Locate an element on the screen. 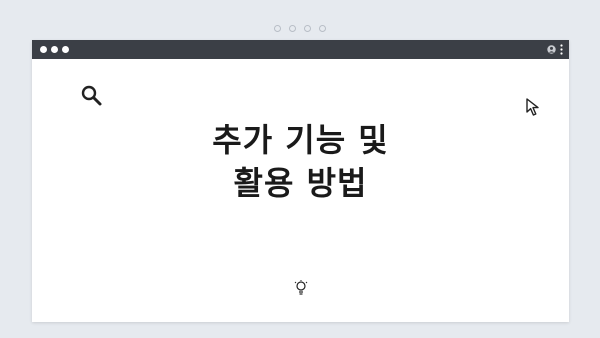 The height and width of the screenshot is (338, 600). search-icon is located at coordinates (91, 95).